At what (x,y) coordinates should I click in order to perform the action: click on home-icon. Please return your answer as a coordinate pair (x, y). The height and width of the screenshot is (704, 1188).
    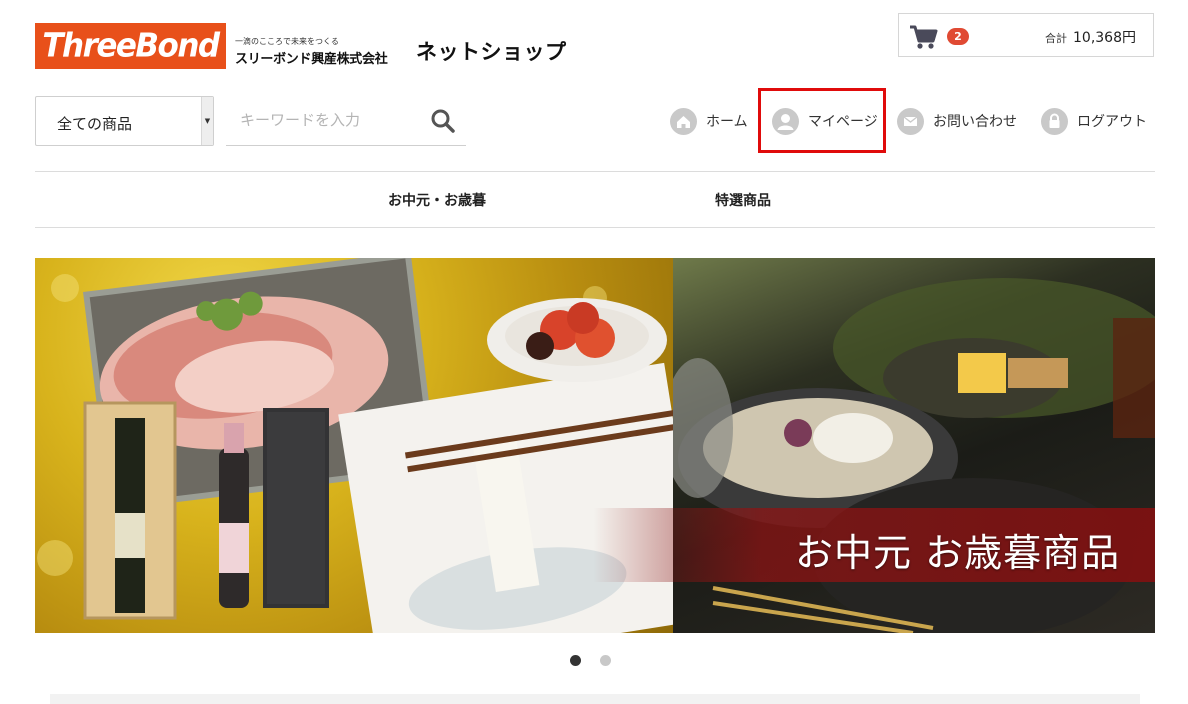
    Looking at the image, I should click on (683, 121).